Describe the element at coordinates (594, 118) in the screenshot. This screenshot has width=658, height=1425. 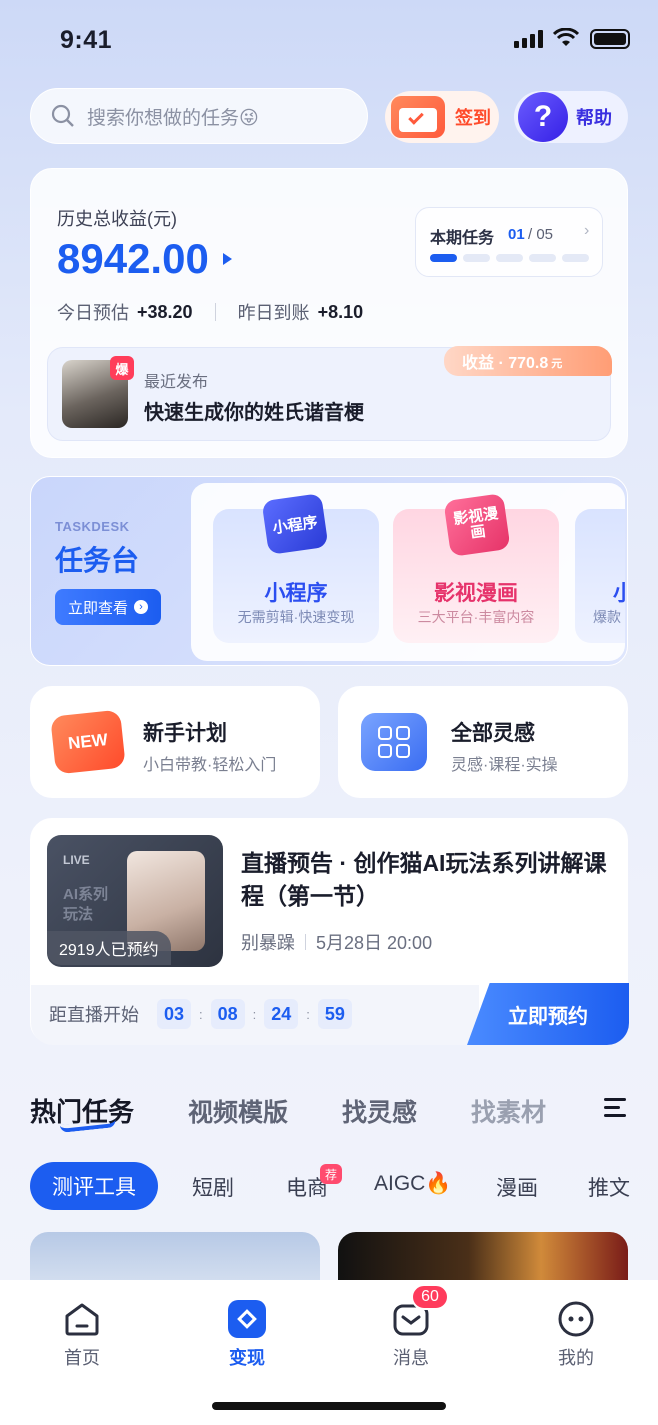
I see `help-label: 帮助` at that location.